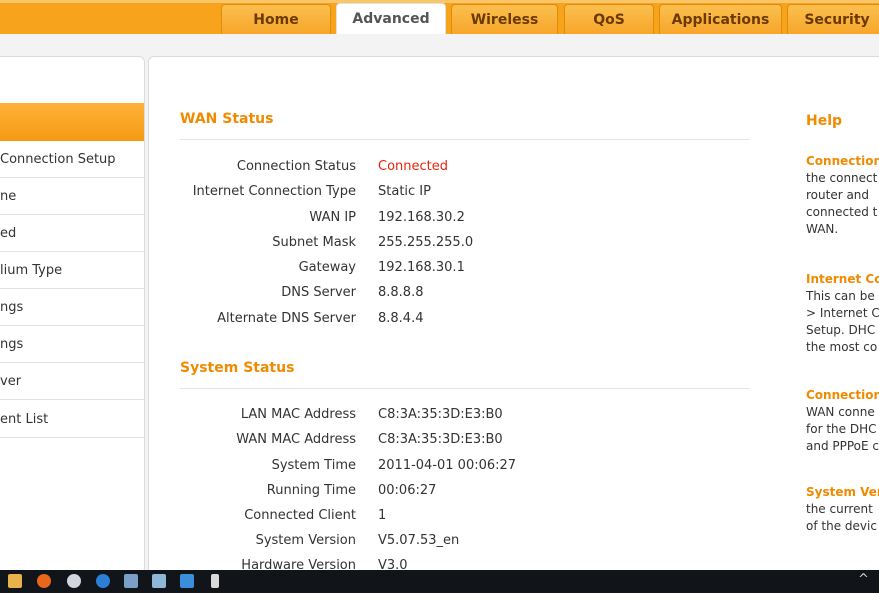 The image size is (879, 593). I want to click on system-status-title: System Status, so click(237, 368).